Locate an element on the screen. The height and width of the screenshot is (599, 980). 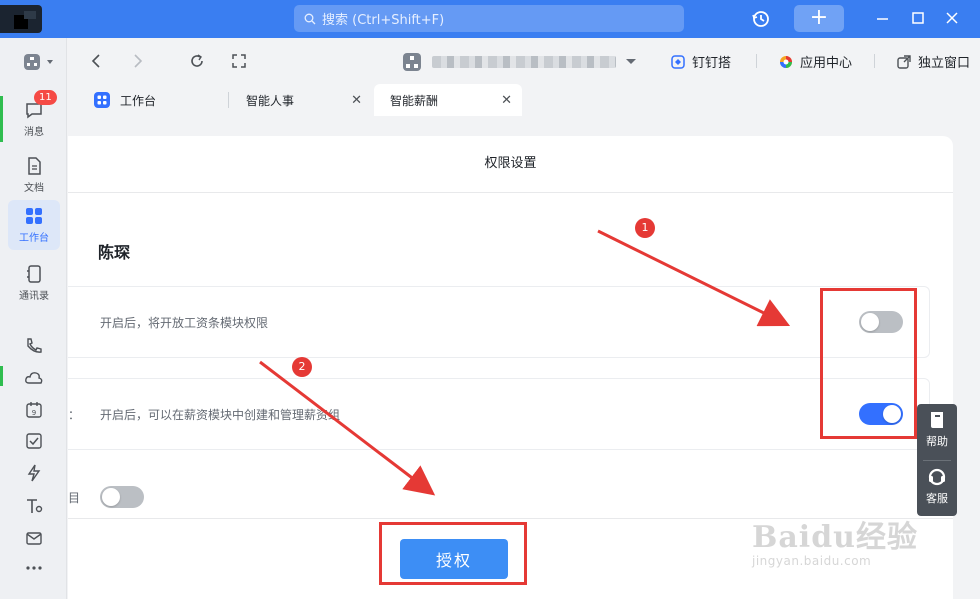
watermark: Baidu经验 jingyan.baidu.com is located at coordinates (835, 544).